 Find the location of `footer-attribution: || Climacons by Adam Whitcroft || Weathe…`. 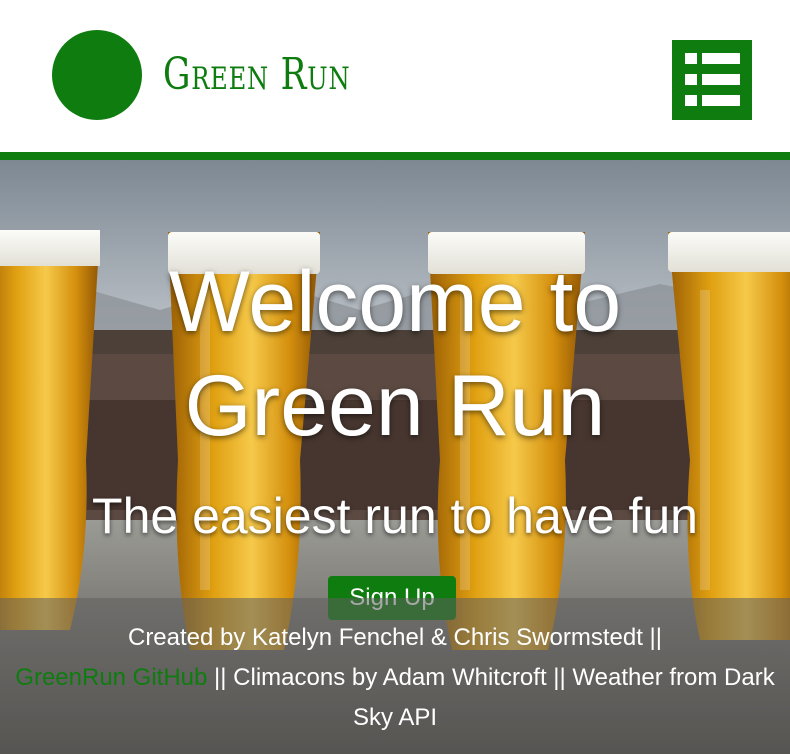

footer-attribution: || Climacons by Adam Whitcroft || Weathe… is located at coordinates (494, 697).